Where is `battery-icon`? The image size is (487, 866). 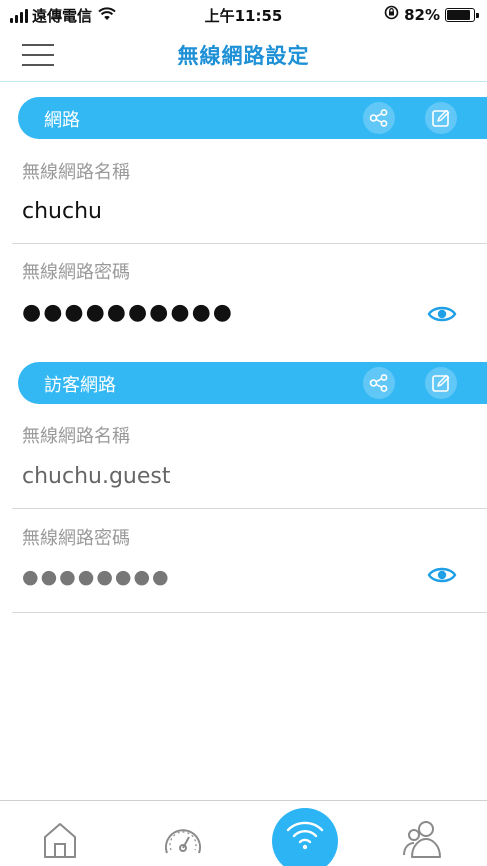 battery-icon is located at coordinates (462, 14).